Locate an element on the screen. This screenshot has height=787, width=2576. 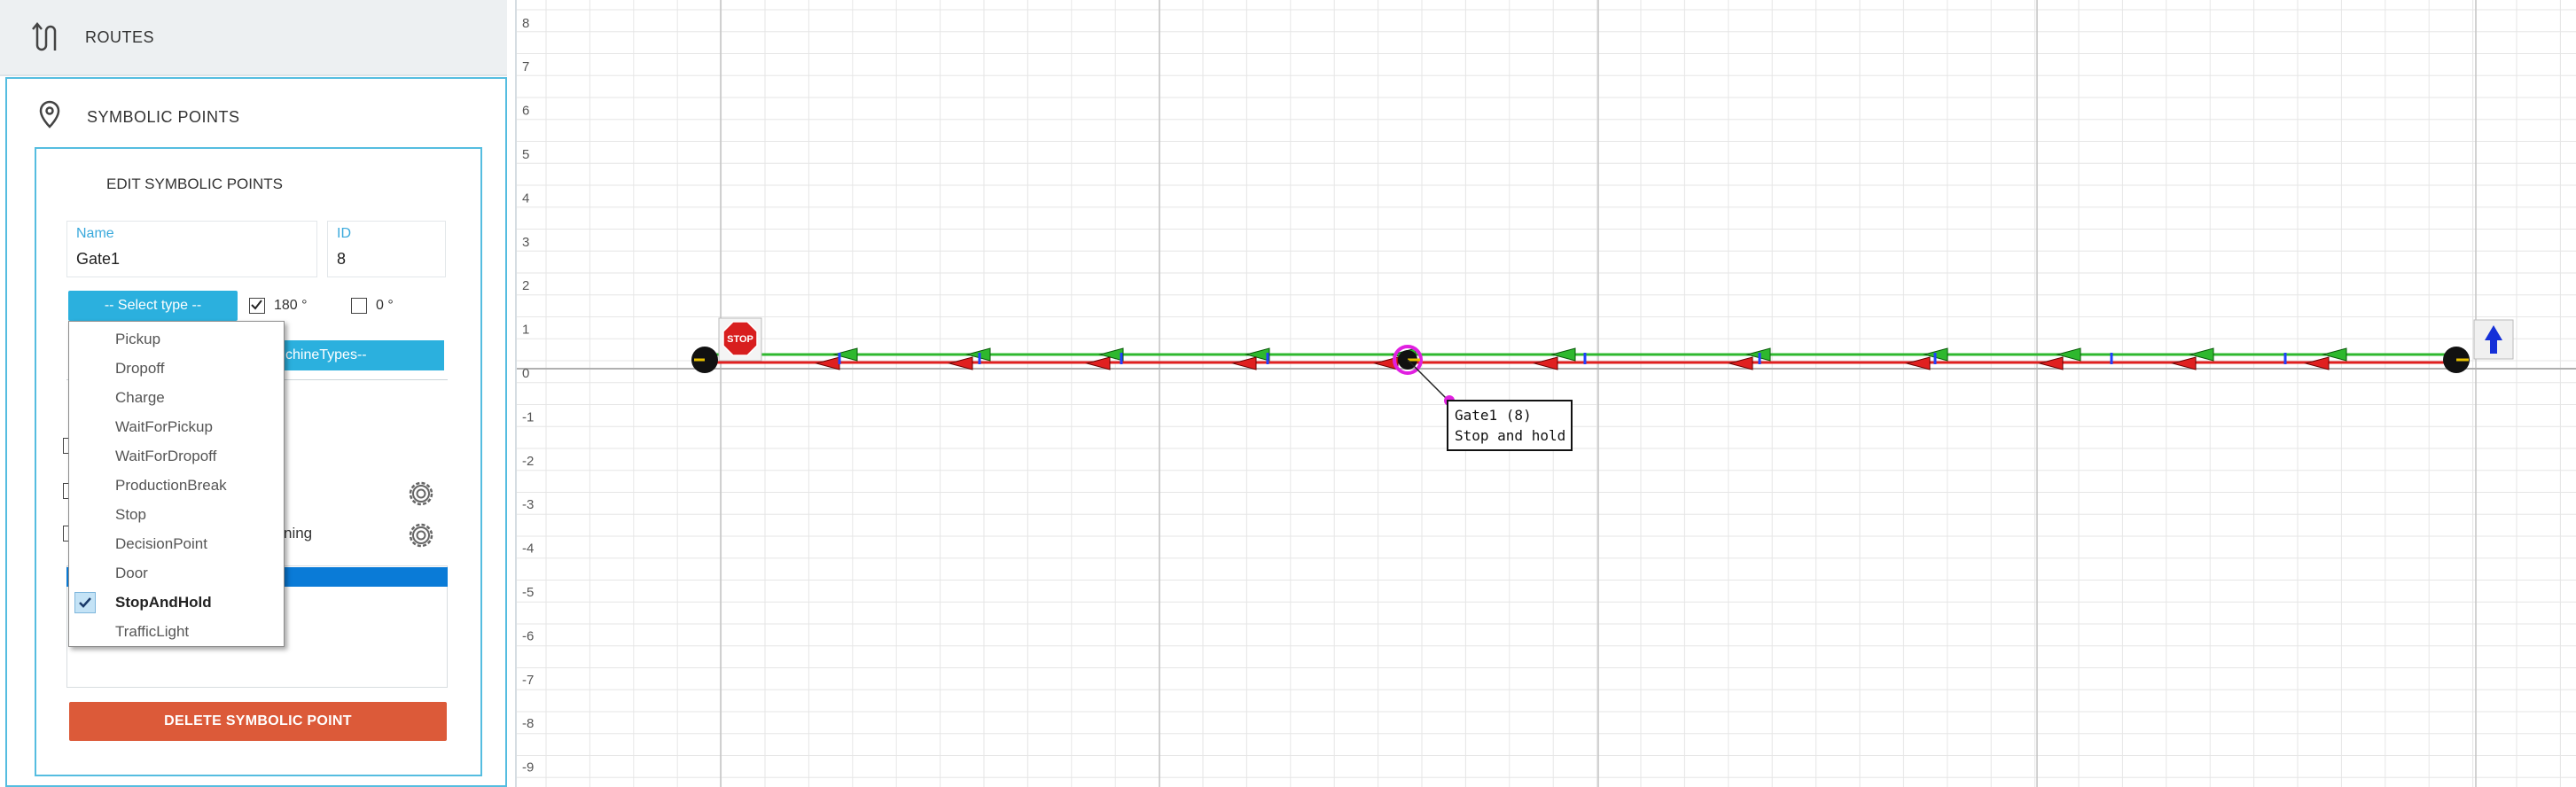
dropdown-item-stop: Stop is located at coordinates (176, 514).